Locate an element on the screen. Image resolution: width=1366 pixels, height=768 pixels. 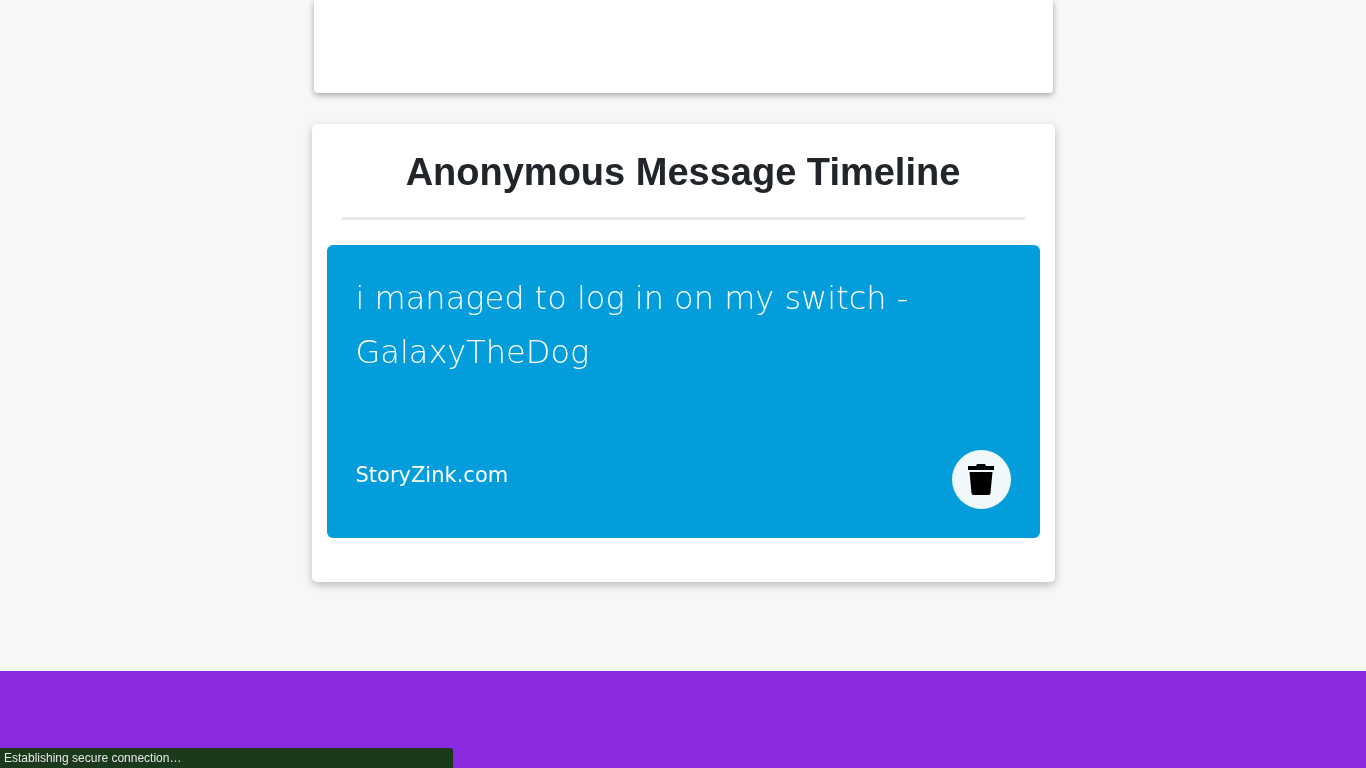
message-text: i managed to log in on my switch - GalaxyTheDog is located at coordinates (632, 325).